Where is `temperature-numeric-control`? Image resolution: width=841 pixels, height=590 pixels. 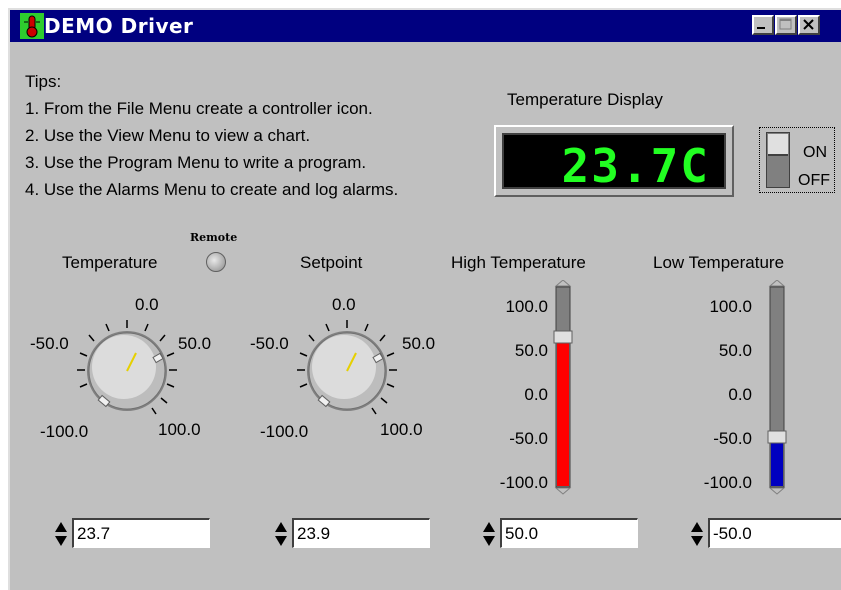
temperature-numeric-control is located at coordinates (132, 533).